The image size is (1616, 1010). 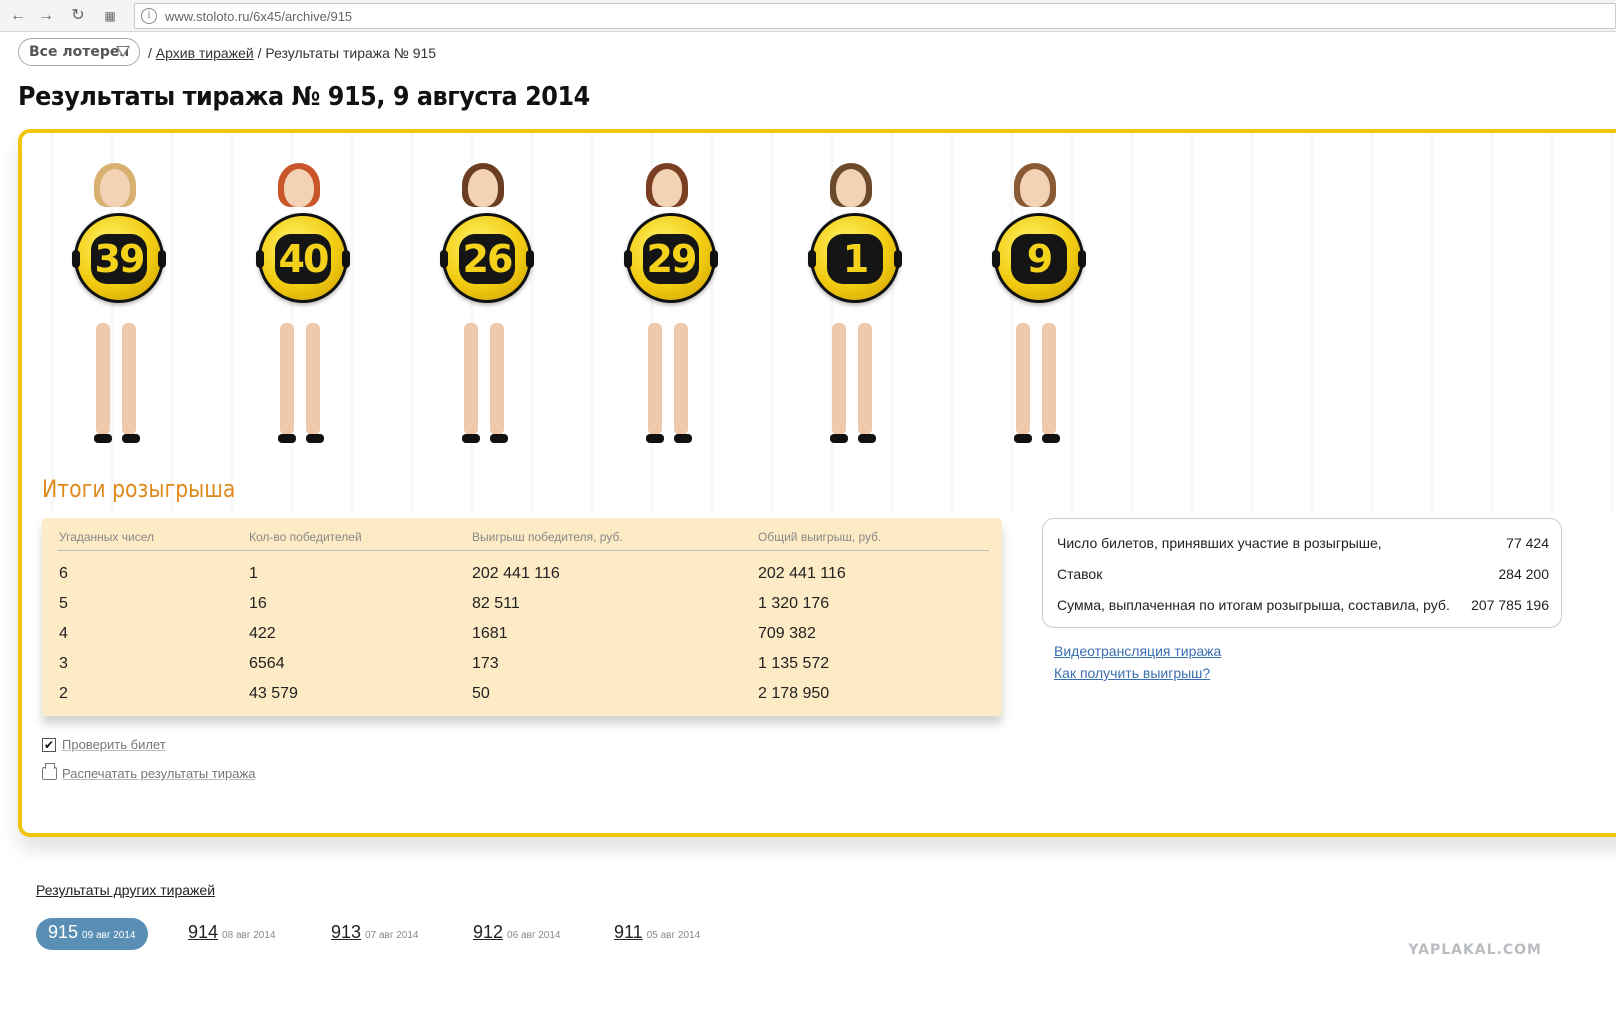 I want to click on ball-number: 1, so click(x=855, y=259).